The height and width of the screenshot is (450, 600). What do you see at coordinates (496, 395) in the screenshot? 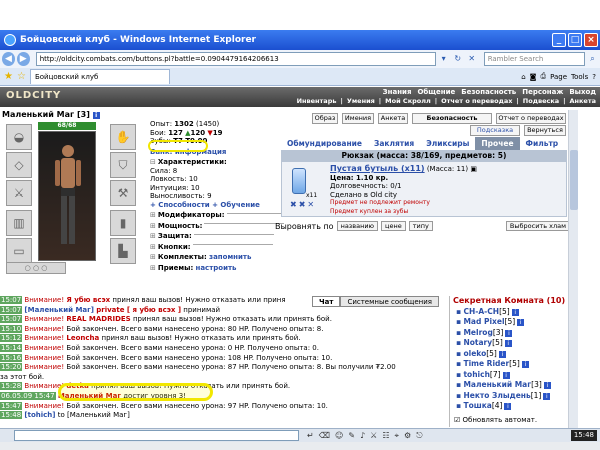
I see `user-nick: Некто Злыдень` at bounding box center [496, 395].